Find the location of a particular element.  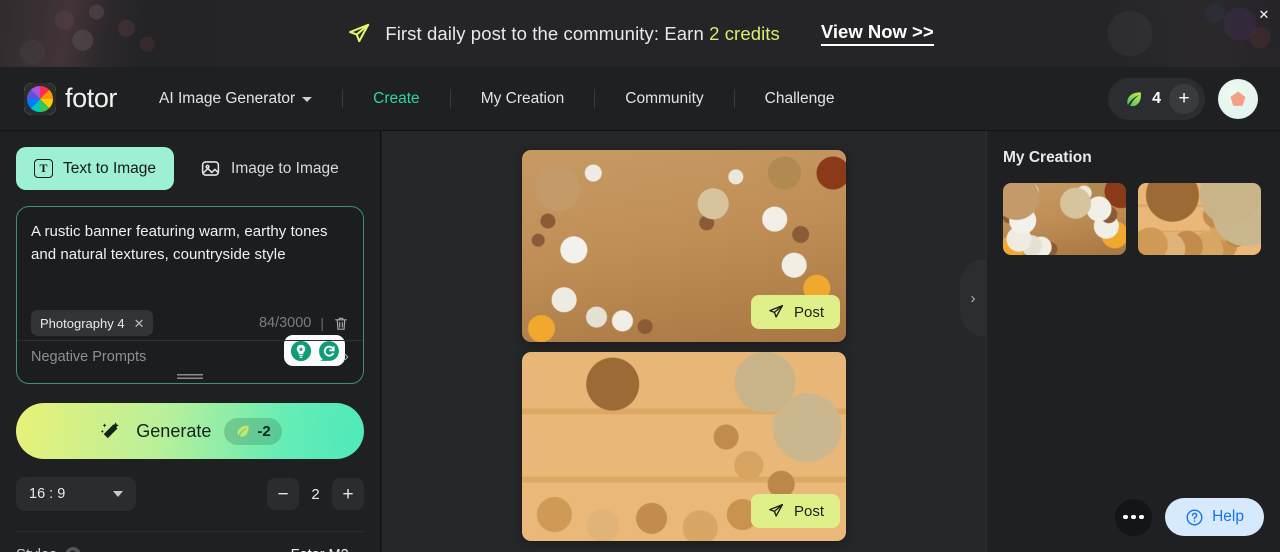

help-label: Help is located at coordinates (1228, 516).